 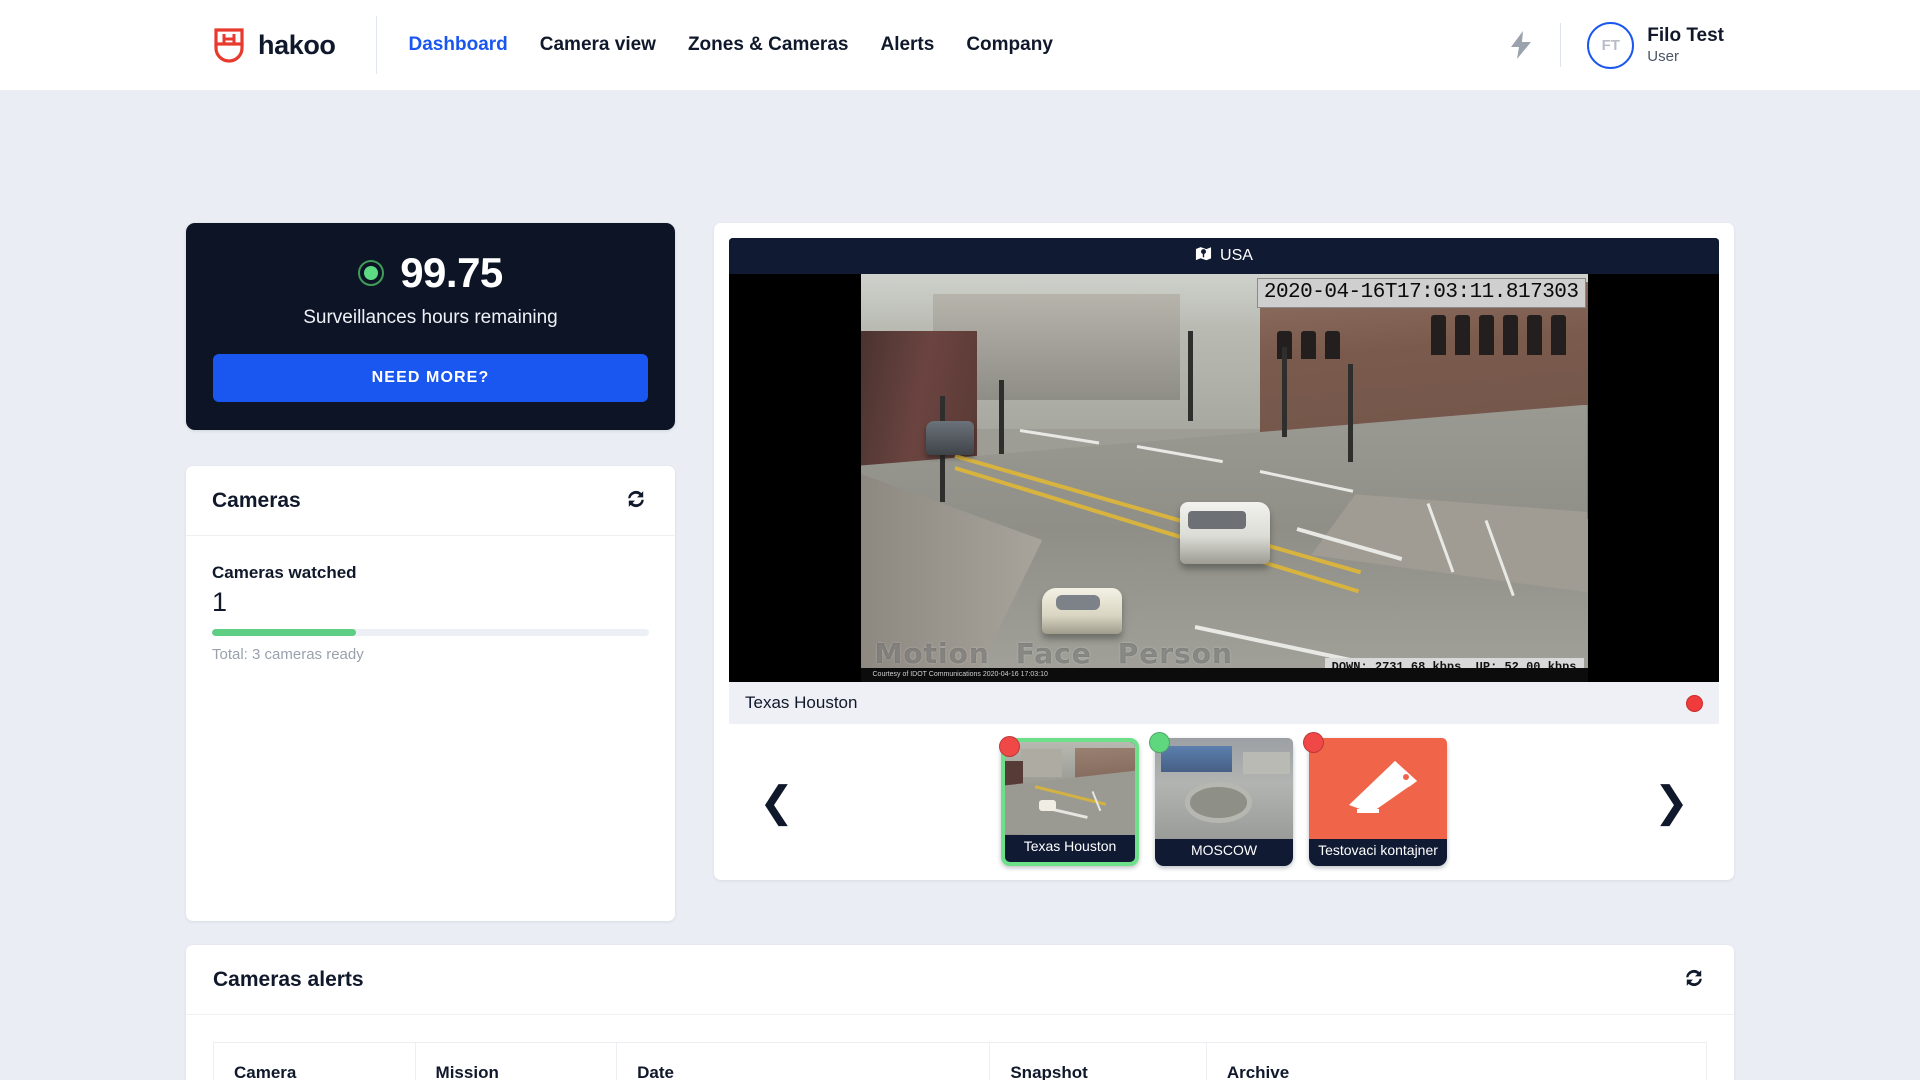 I want to click on video-location-label: USA, so click(x=1236, y=255).